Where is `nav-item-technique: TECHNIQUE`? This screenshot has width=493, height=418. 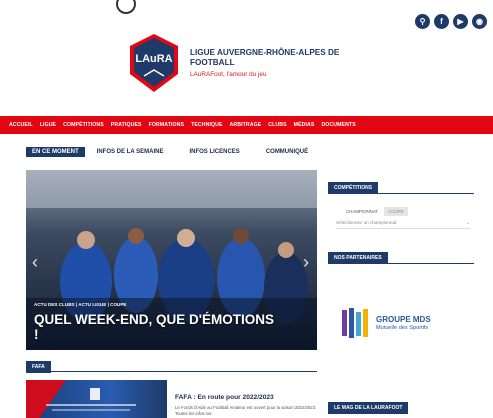 nav-item-technique: TECHNIQUE is located at coordinates (206, 125).